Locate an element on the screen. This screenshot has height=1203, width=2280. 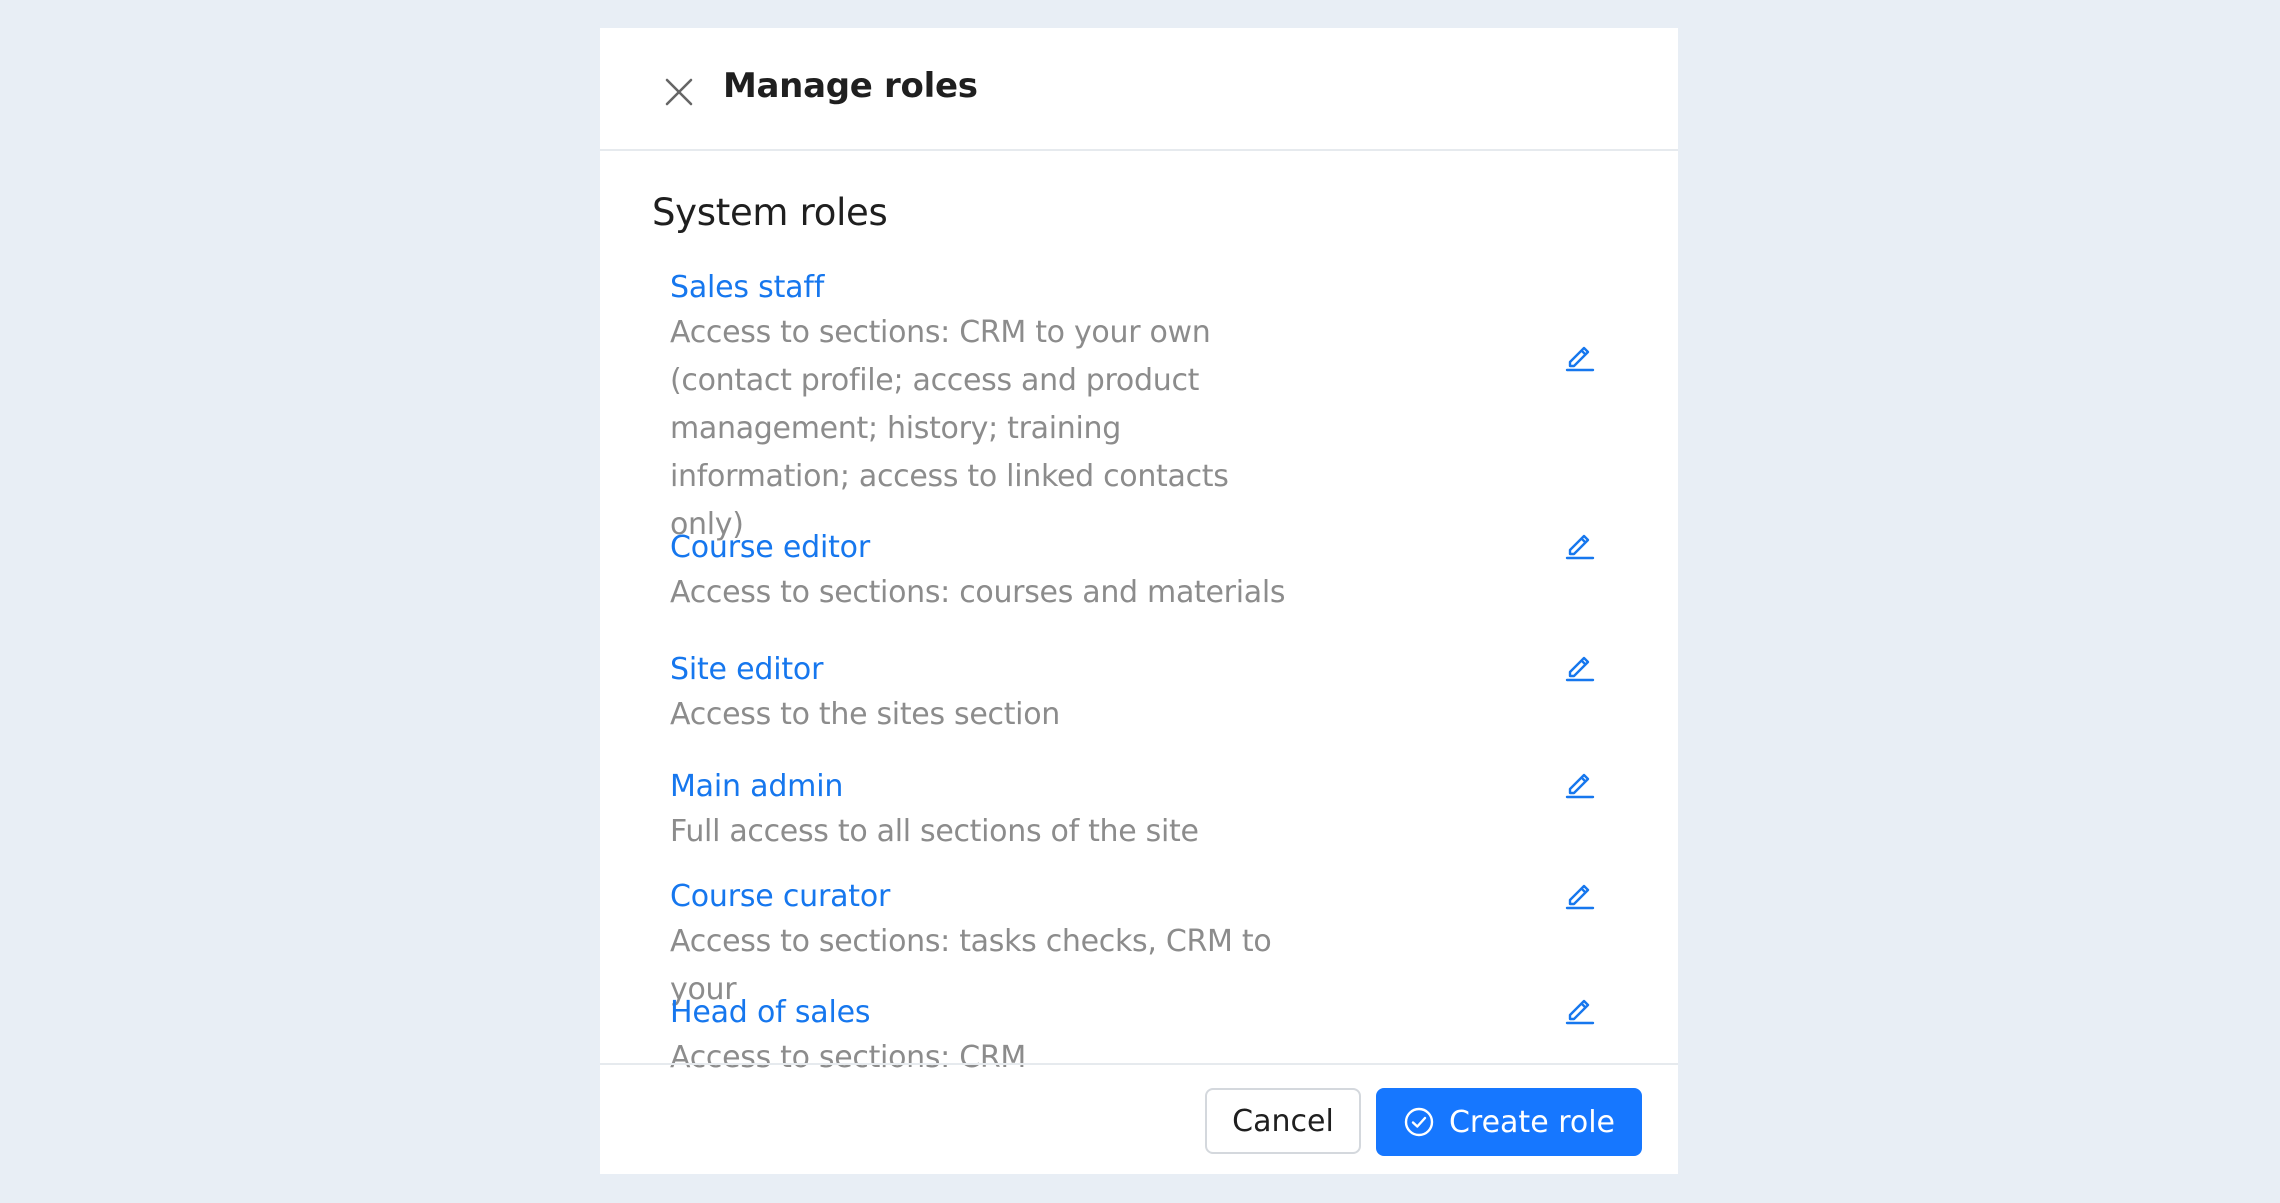
dialog-title: Manage roles is located at coordinates (850, 86).